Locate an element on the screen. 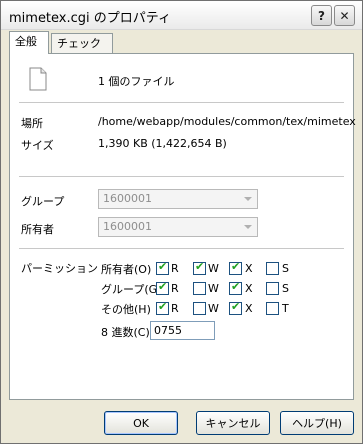 The height and width of the screenshot is (444, 363). group-setgid-label: S is located at coordinates (285, 288).